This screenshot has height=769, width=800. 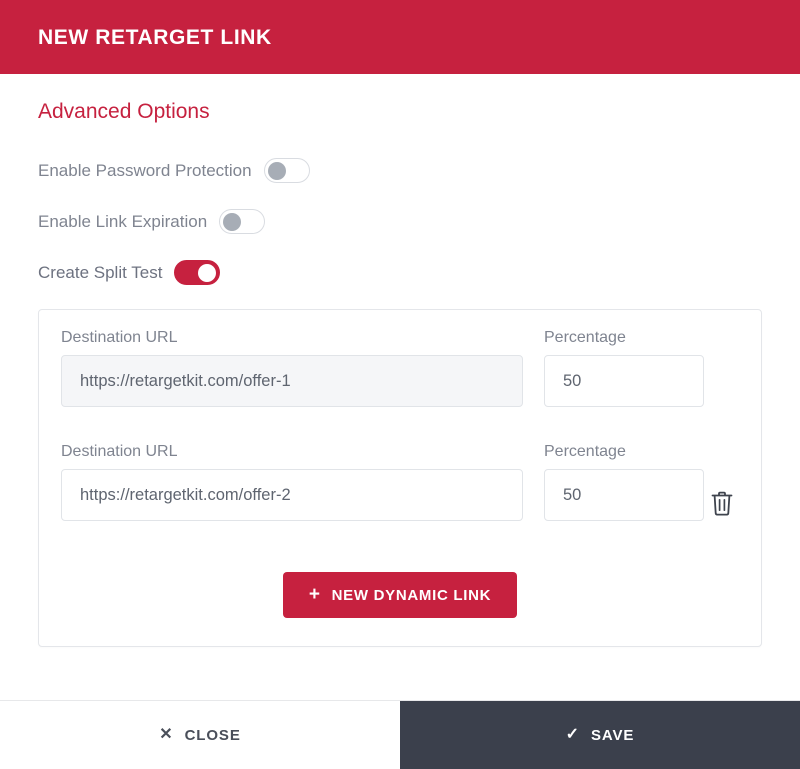 I want to click on new-dynamic-link-label: NEW DYNAMIC LINK, so click(x=411, y=595).